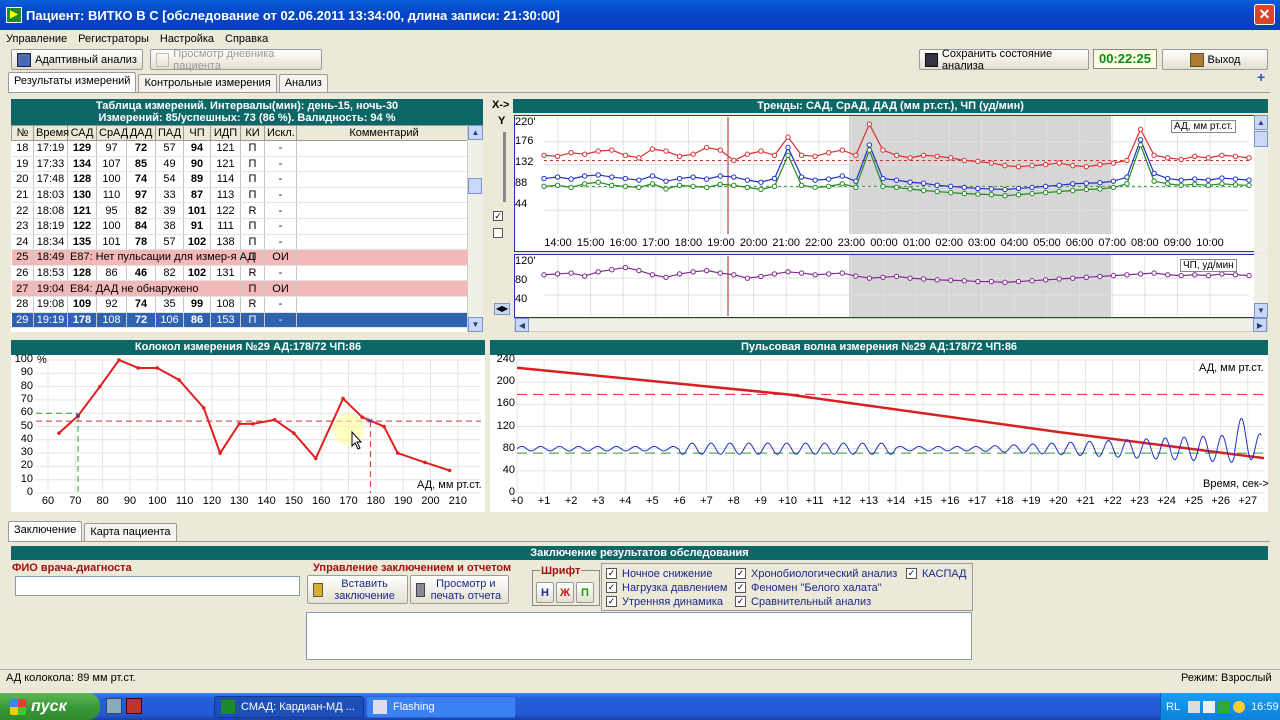 Image resolution: width=1280 pixels, height=720 pixels. Describe the element at coordinates (280, 133) in the screenshot. I see `column-header: Искл.` at that location.